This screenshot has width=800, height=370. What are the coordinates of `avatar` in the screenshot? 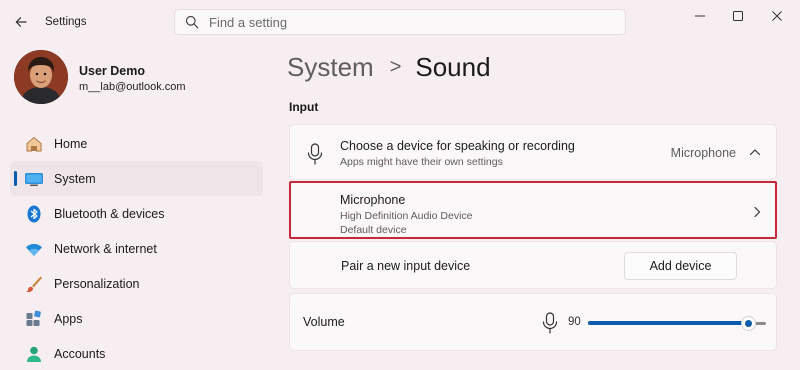 It's located at (41, 77).